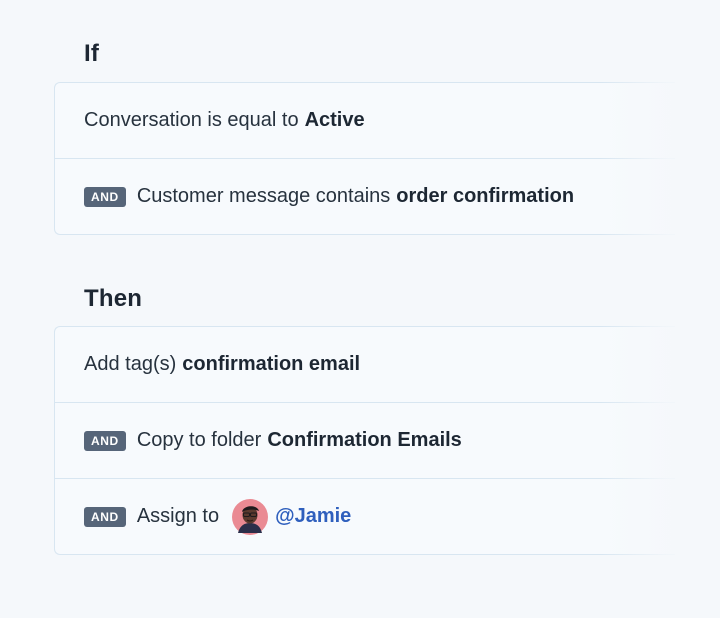 Image resolution: width=720 pixels, height=618 pixels. What do you see at coordinates (313, 516) in the screenshot?
I see `assignee-mention: @Jamie` at bounding box center [313, 516].